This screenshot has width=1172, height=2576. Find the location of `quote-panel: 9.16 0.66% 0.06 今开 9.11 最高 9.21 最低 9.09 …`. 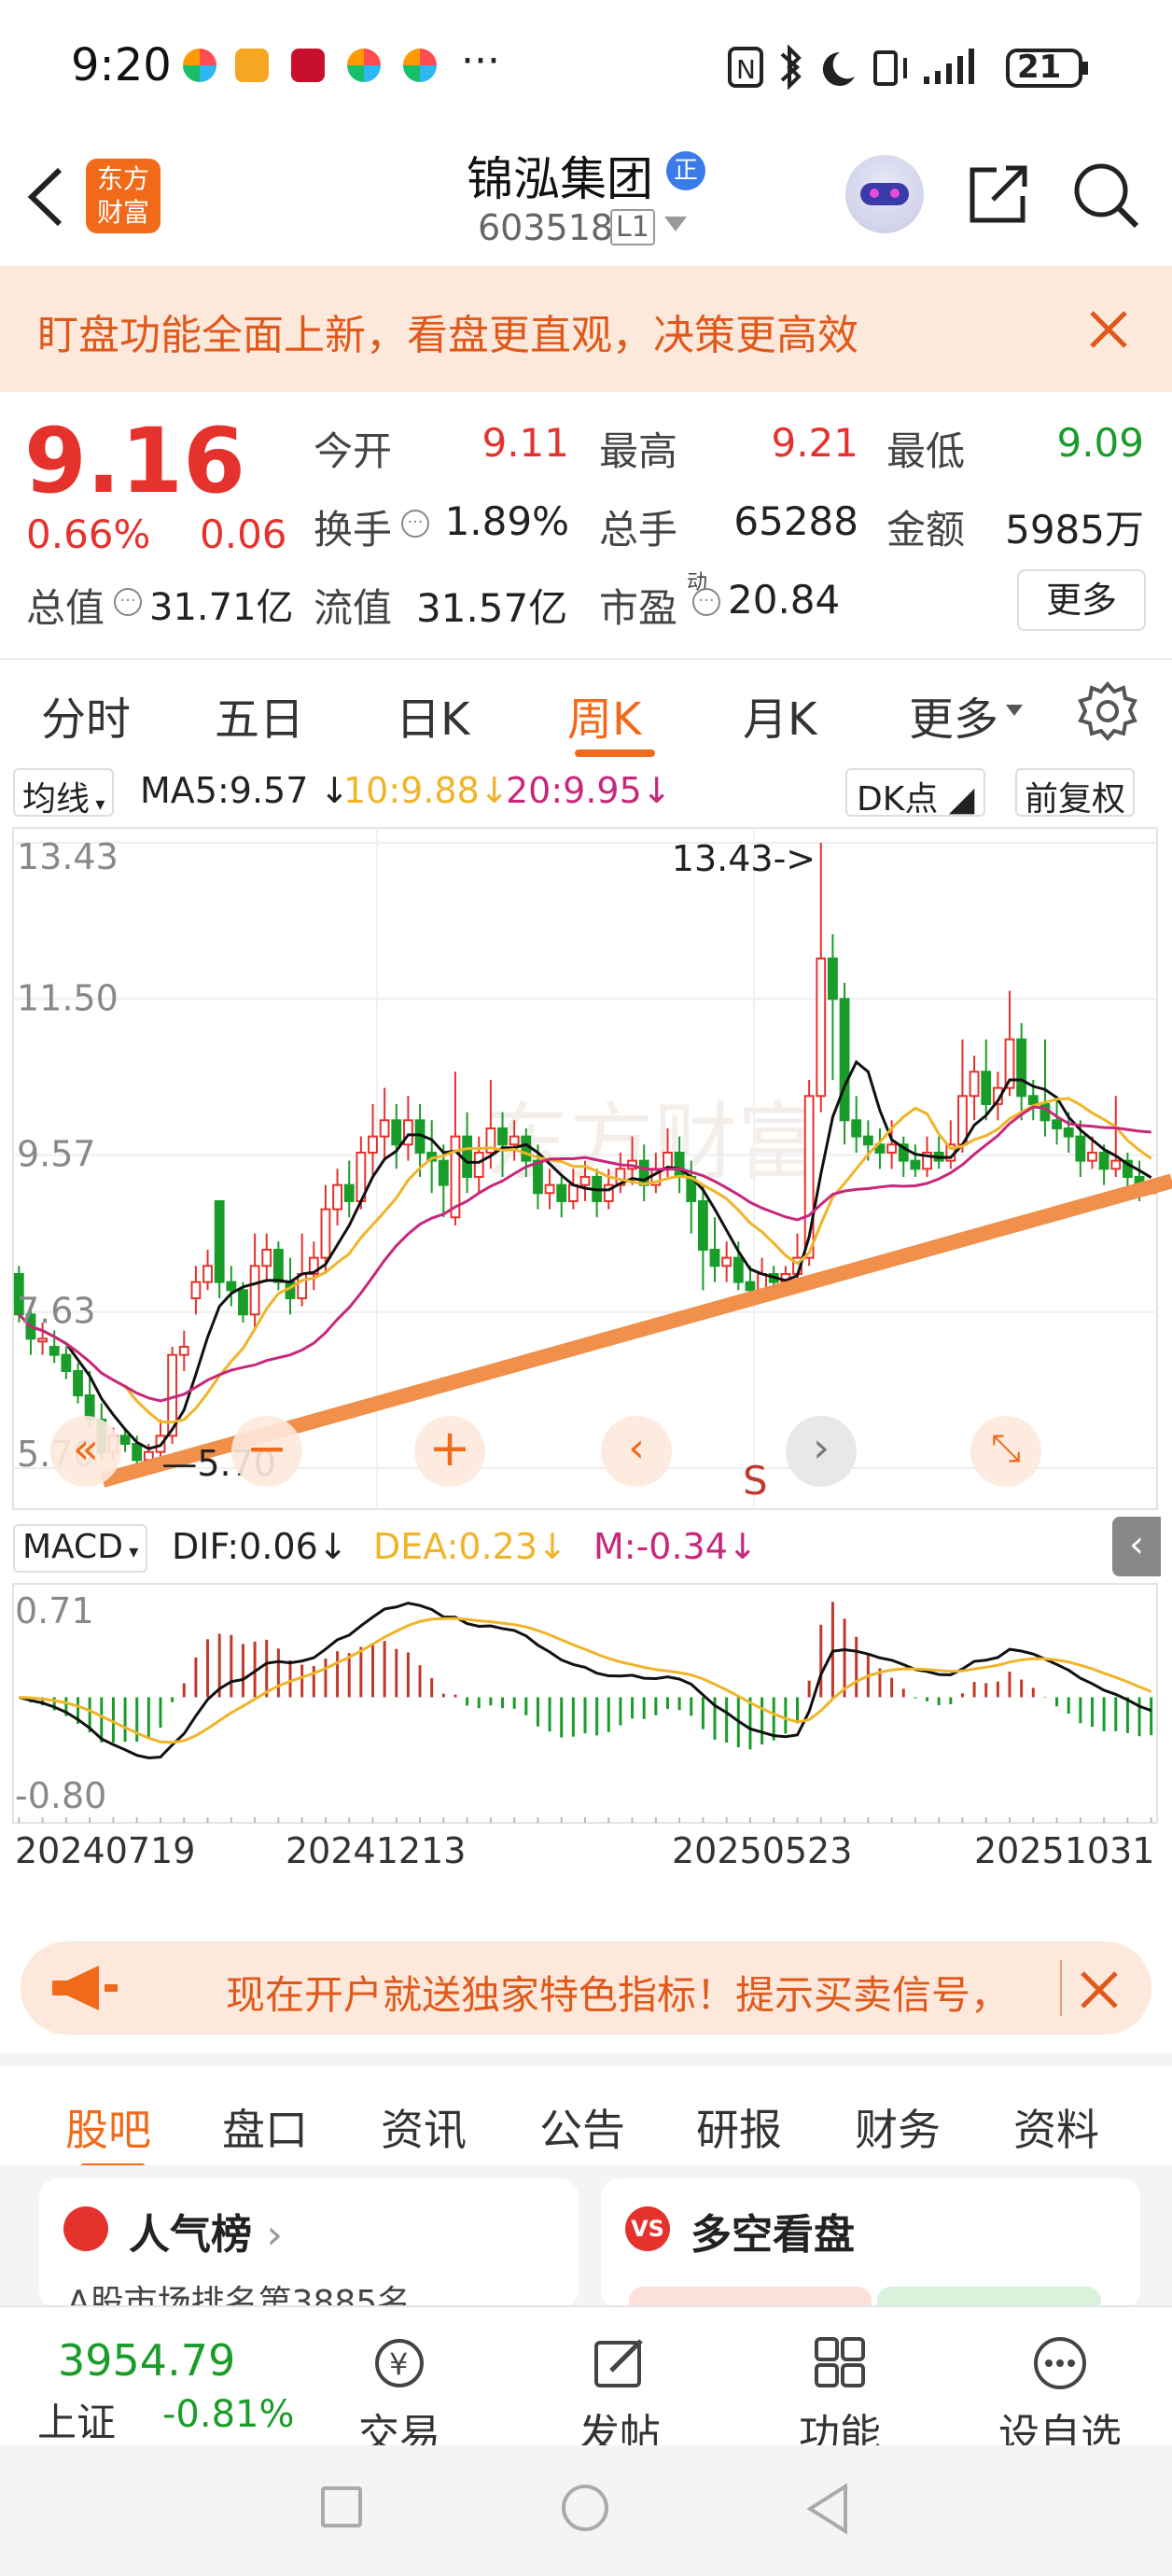

quote-panel: 9.16 0.66% 0.06 今开 9.11 最高 9.21 最低 9.09 … is located at coordinates (586, 522).